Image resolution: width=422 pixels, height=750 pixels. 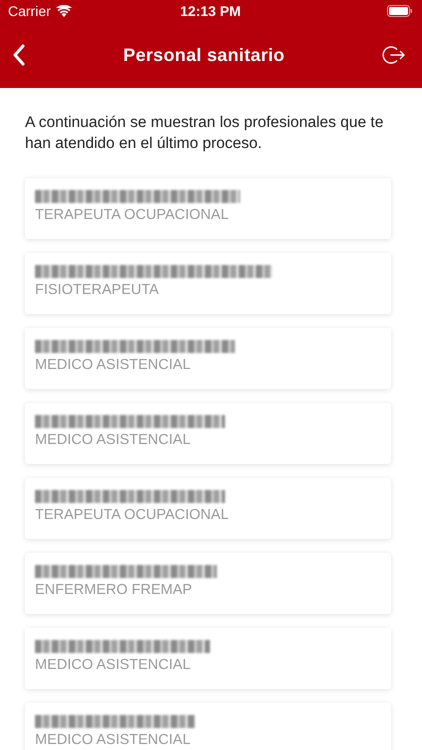 What do you see at coordinates (204, 133) in the screenshot?
I see `intro-text: A continuación se muestran los profesionales que te han atendido en el último proceso.` at bounding box center [204, 133].